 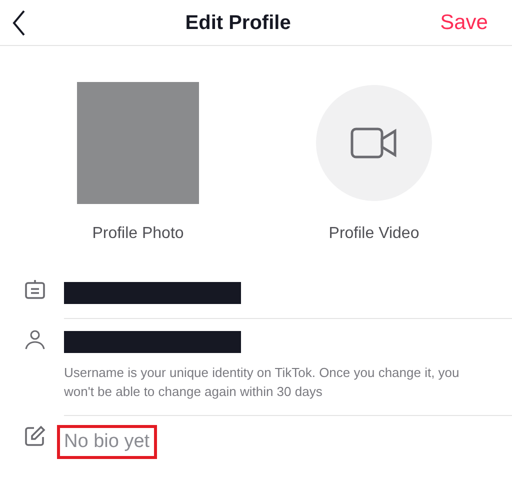 What do you see at coordinates (470, 22) in the screenshot?
I see `save-button: Save` at bounding box center [470, 22].